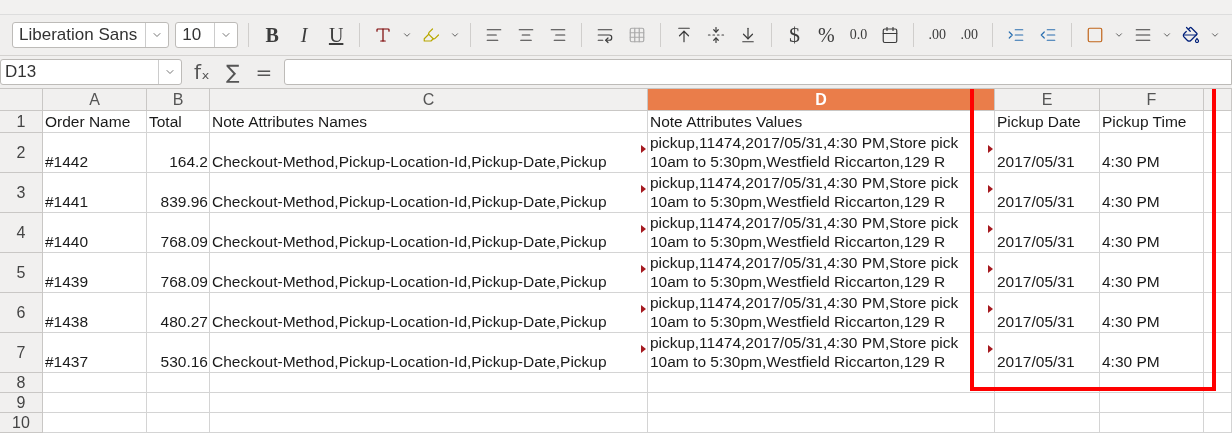 The height and width of the screenshot is (443, 1232). What do you see at coordinates (165, 121) in the screenshot?
I see `cell-text: Total` at bounding box center [165, 121].